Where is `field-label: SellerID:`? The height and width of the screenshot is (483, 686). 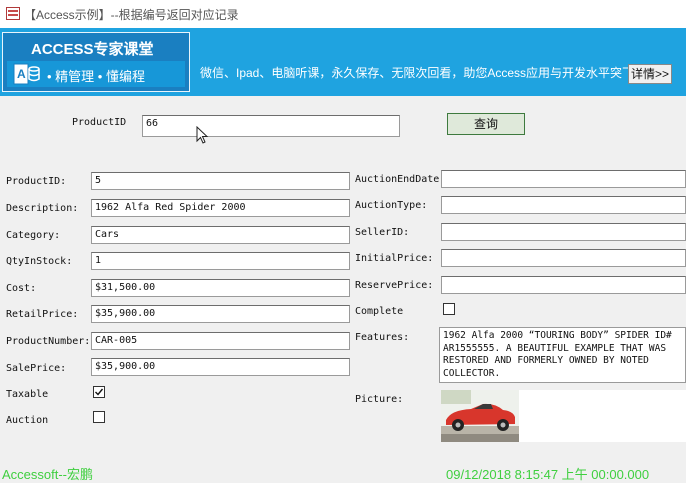
field-label: SellerID: is located at coordinates (382, 232).